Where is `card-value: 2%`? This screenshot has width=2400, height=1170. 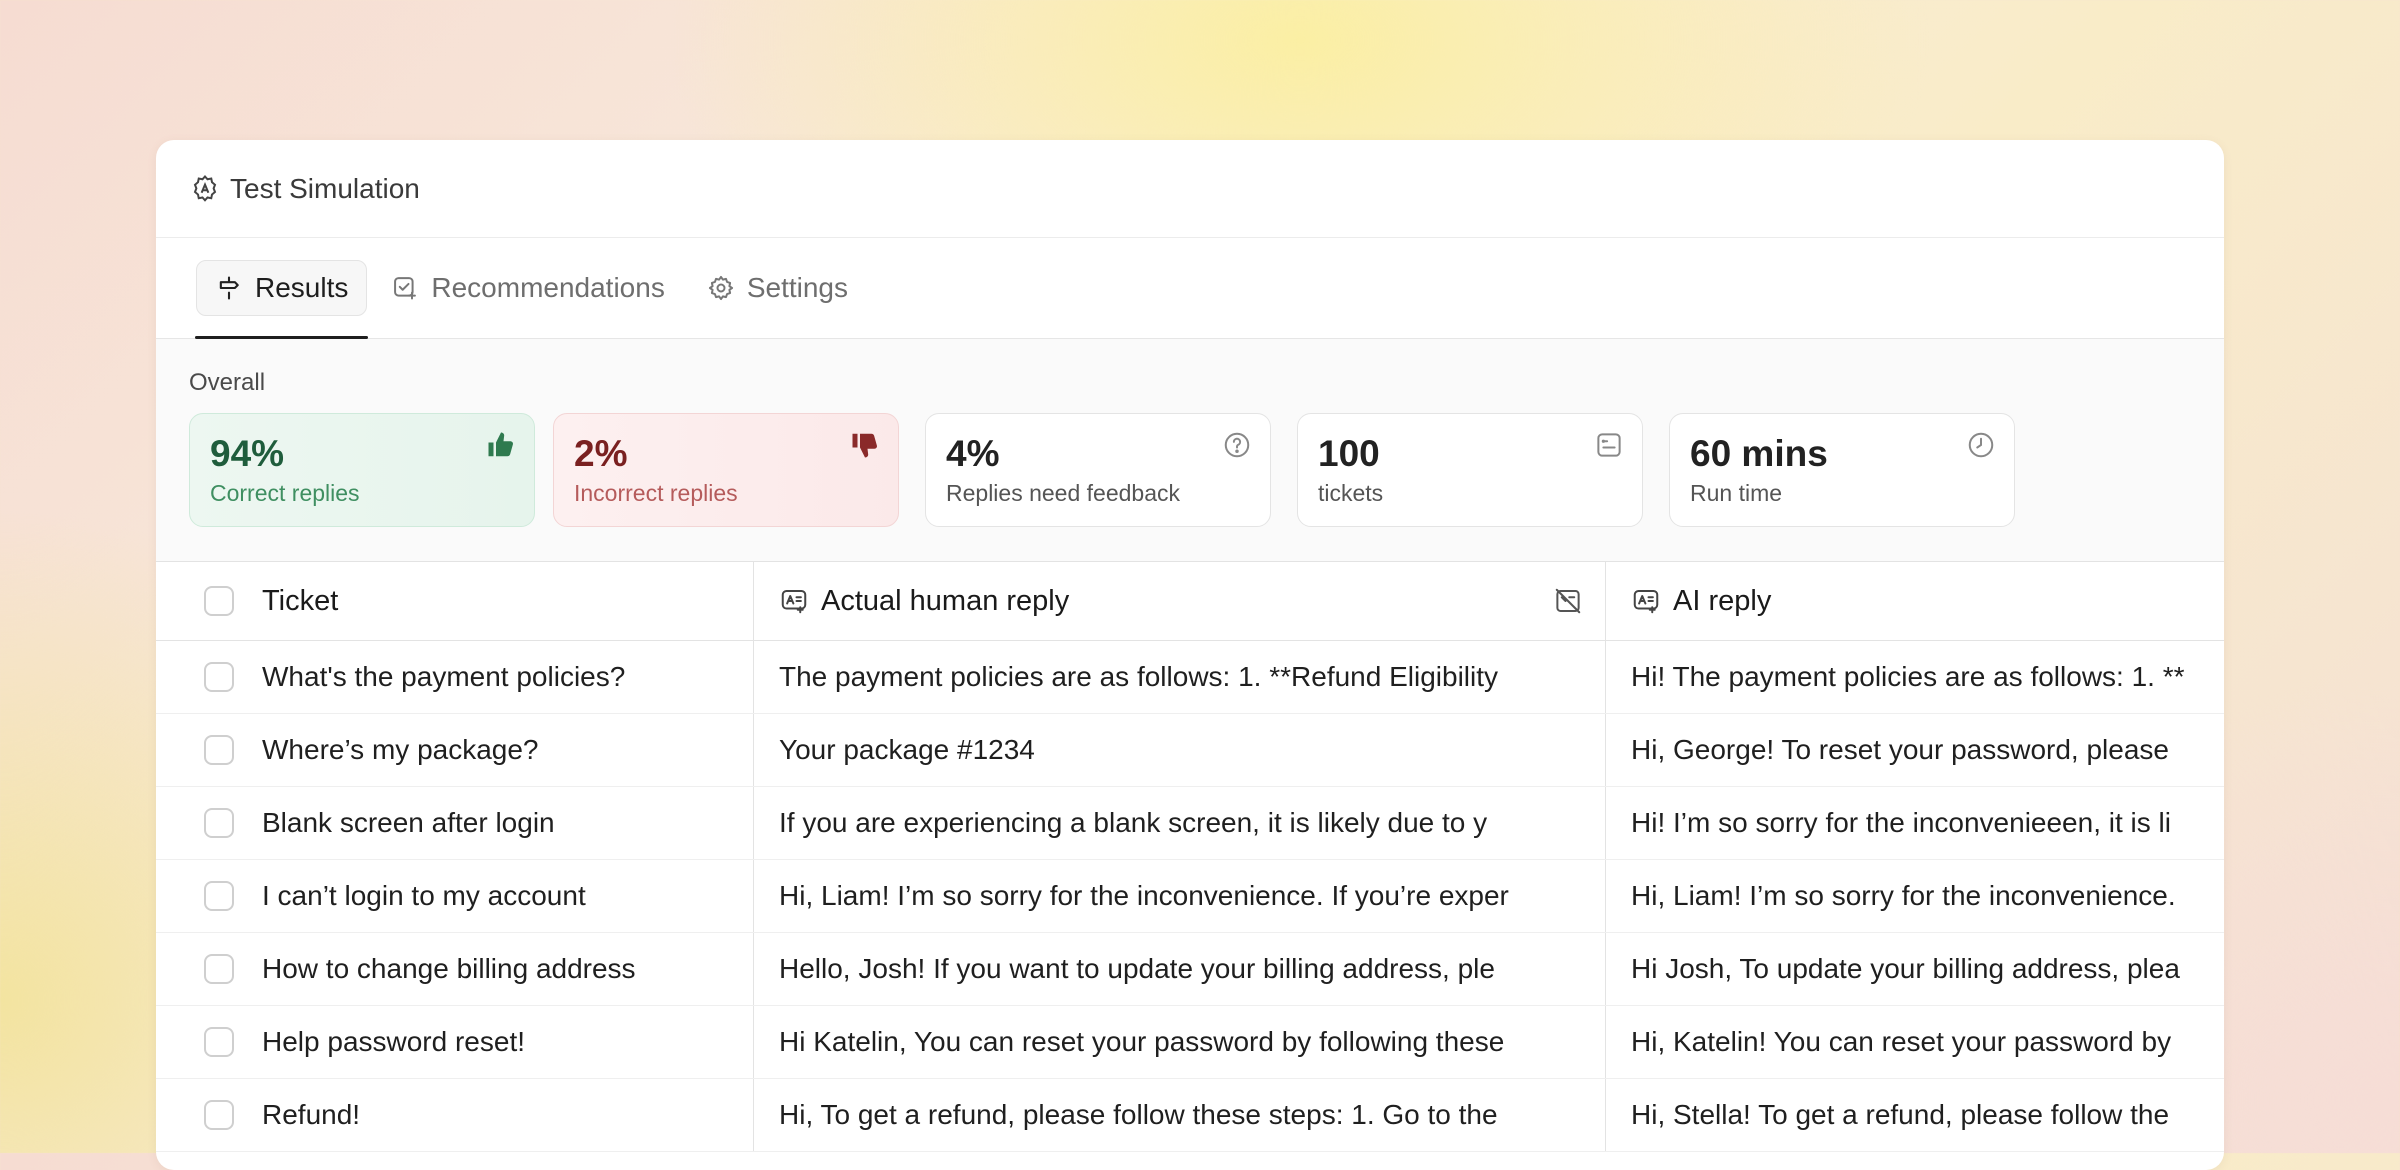 card-value: 2% is located at coordinates (601, 453).